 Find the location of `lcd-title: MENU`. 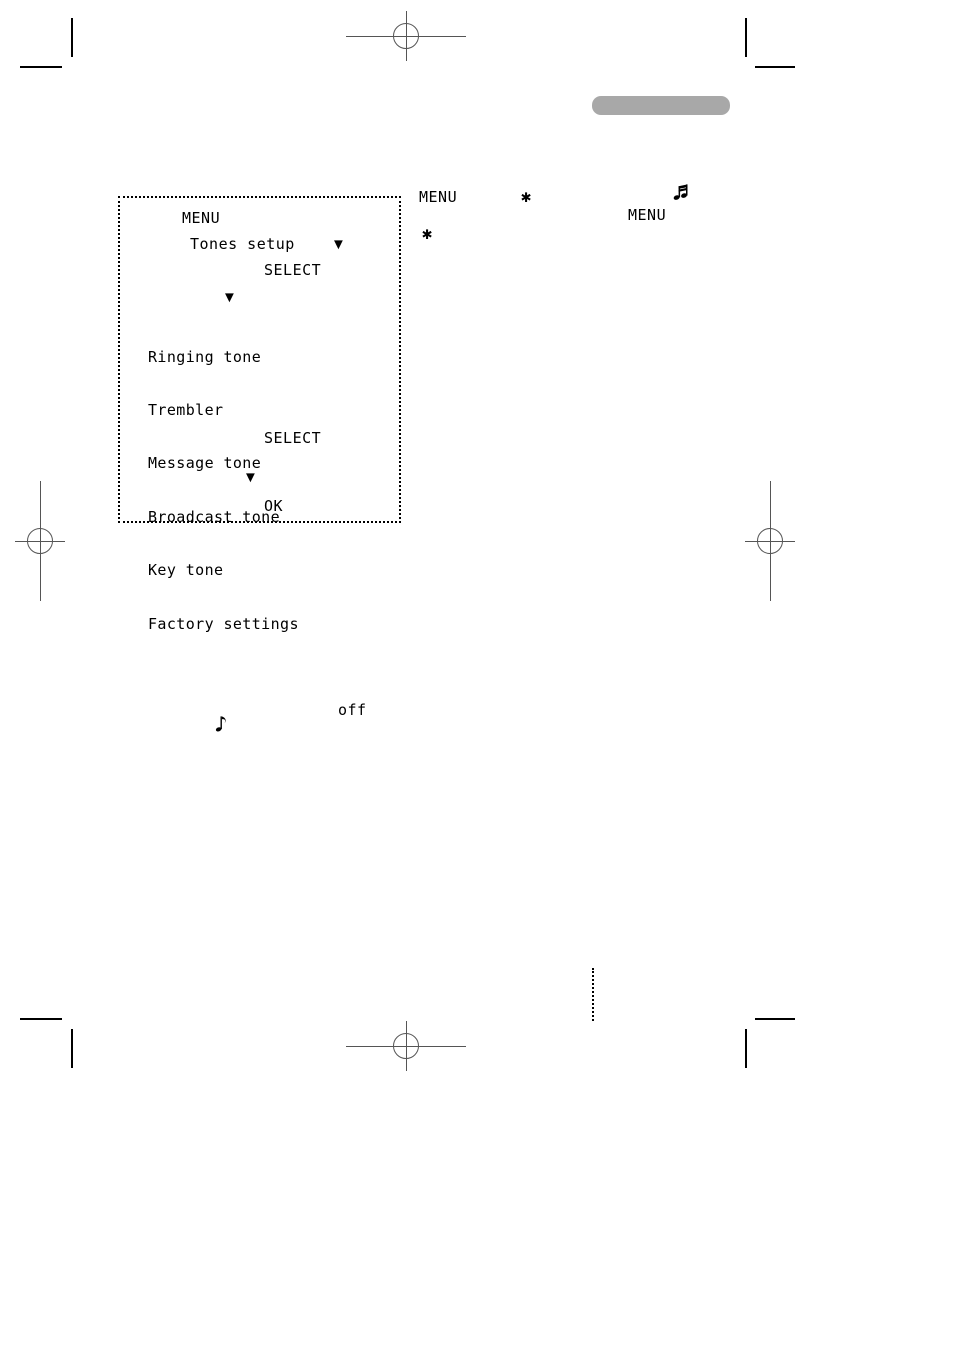

lcd-title: MENU is located at coordinates (201, 218).